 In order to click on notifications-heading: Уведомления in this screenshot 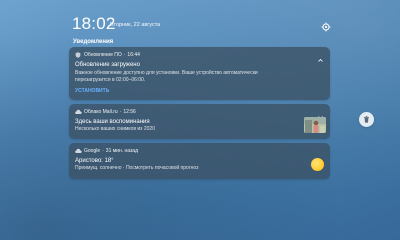, I will do `click(93, 42)`.